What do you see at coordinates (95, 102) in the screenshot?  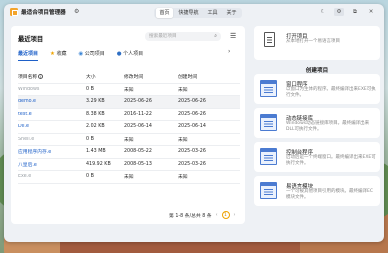 I see `size-cell: 3.29 KB` at bounding box center [95, 102].